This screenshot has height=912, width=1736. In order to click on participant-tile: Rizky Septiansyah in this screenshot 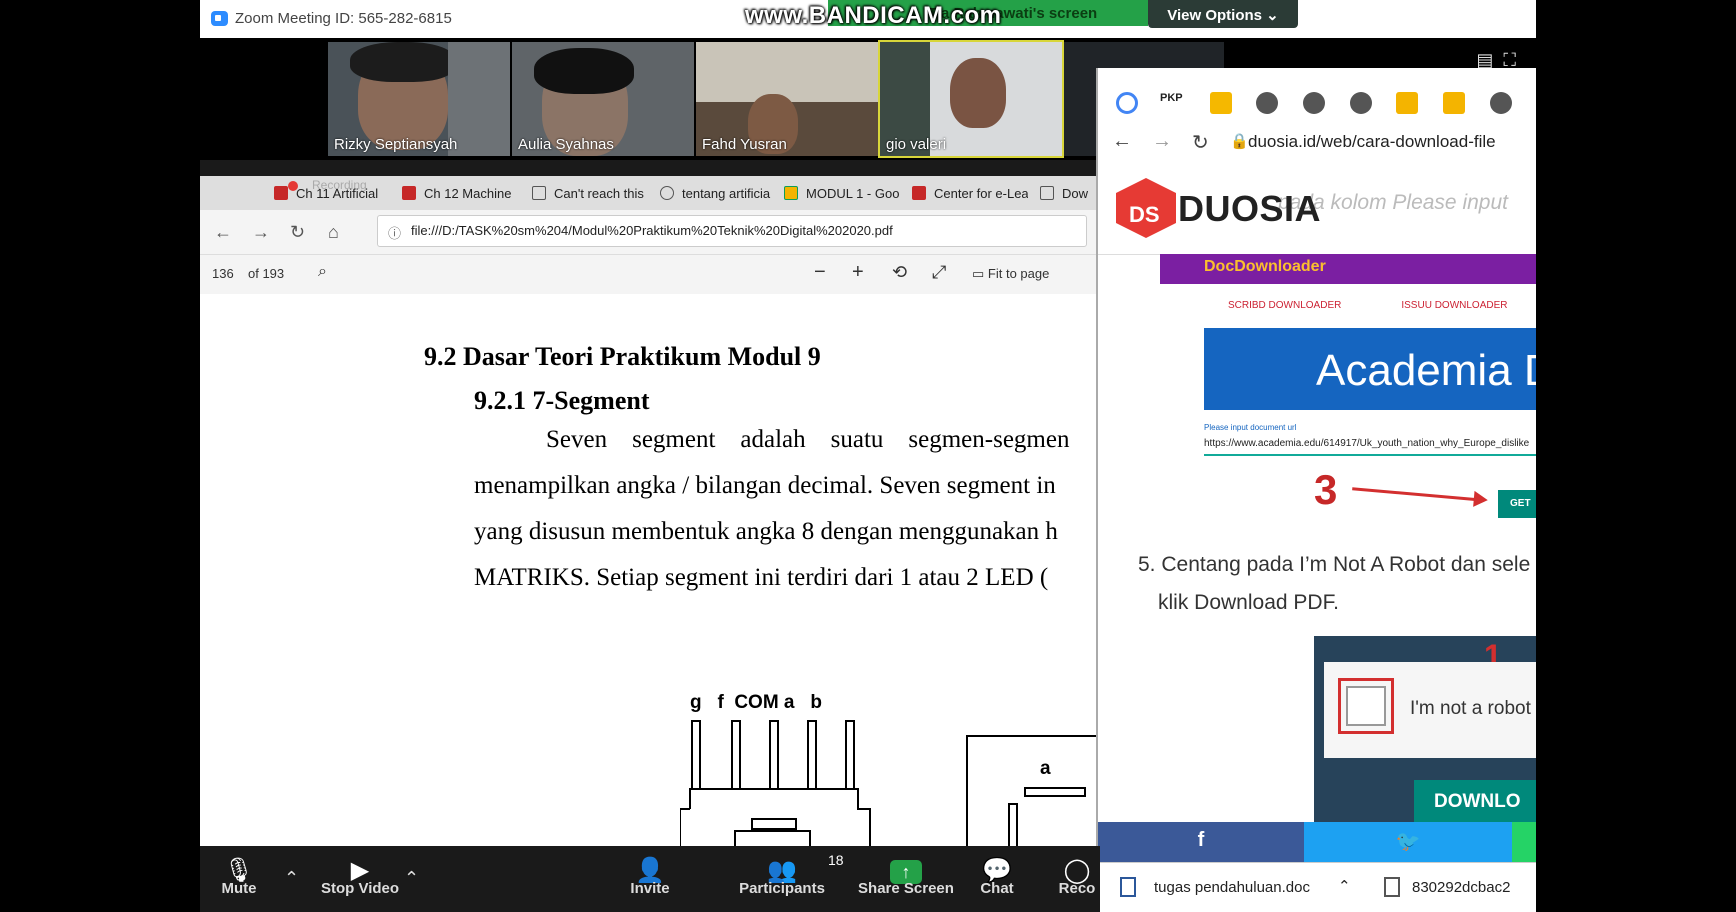, I will do `click(419, 99)`.